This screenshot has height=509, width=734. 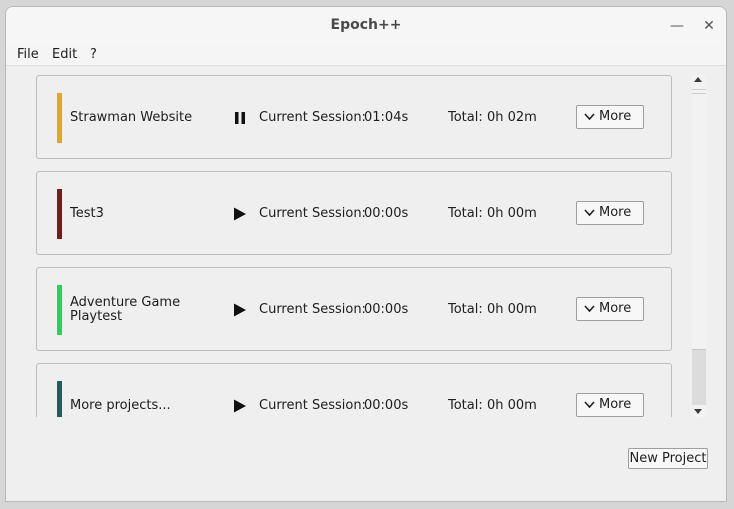 I want to click on menu-edit: Edit, so click(x=64, y=54).